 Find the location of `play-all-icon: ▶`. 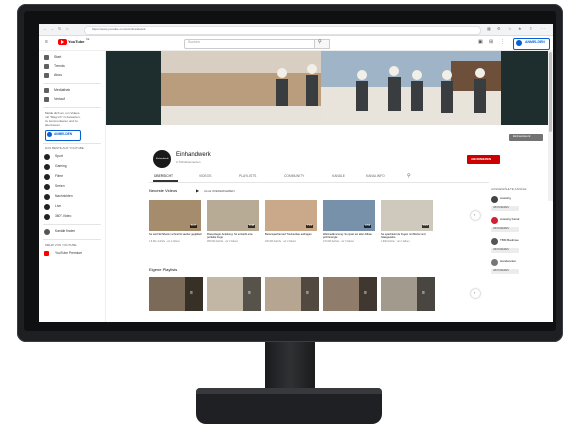

play-all-icon: ▶ is located at coordinates (197, 191).